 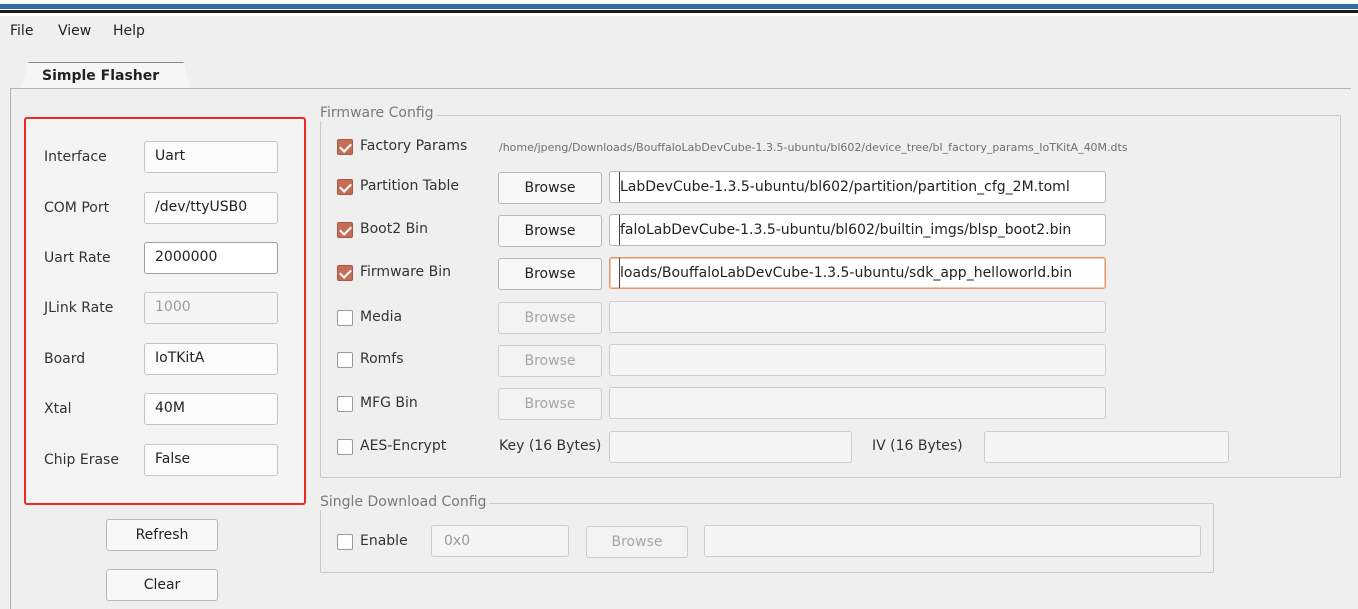 I want to click on factory-params-checkbox, so click(x=345, y=147).